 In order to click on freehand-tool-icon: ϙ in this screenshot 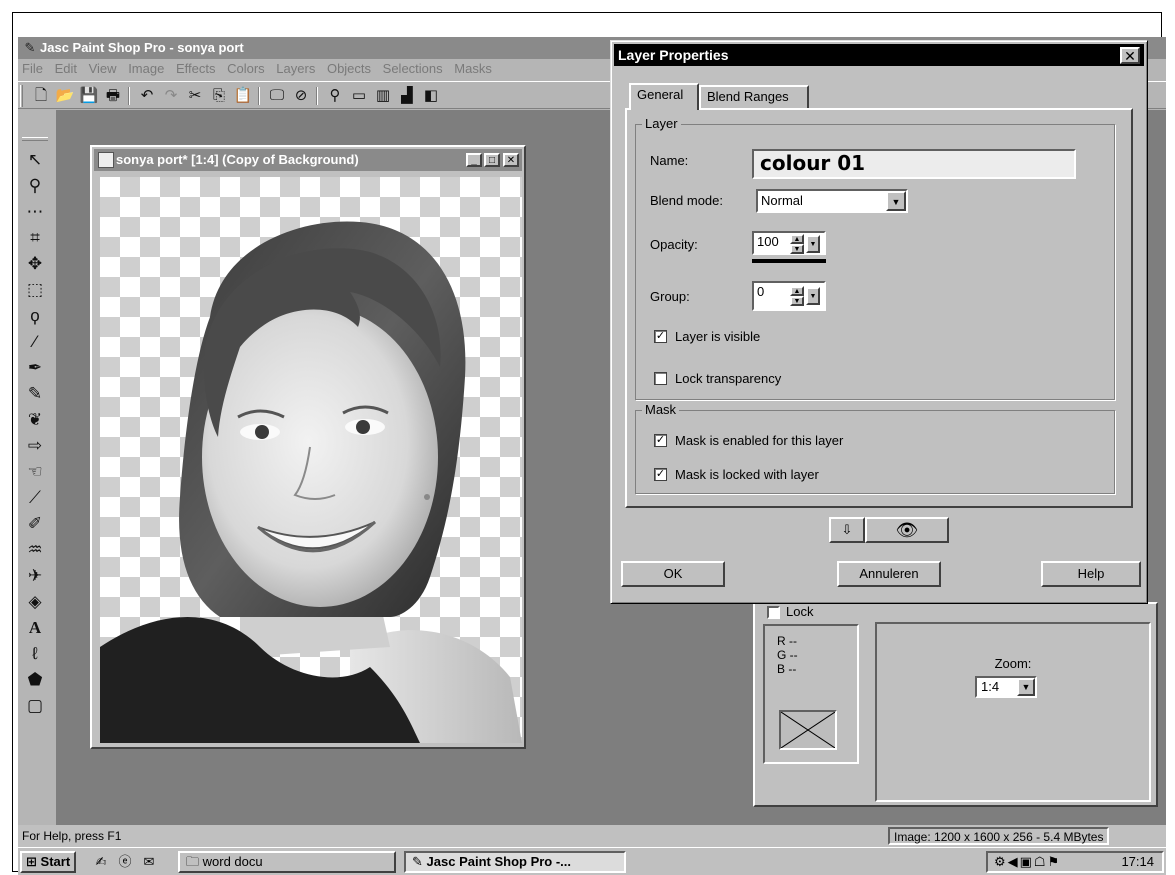, I will do `click(35, 316)`.